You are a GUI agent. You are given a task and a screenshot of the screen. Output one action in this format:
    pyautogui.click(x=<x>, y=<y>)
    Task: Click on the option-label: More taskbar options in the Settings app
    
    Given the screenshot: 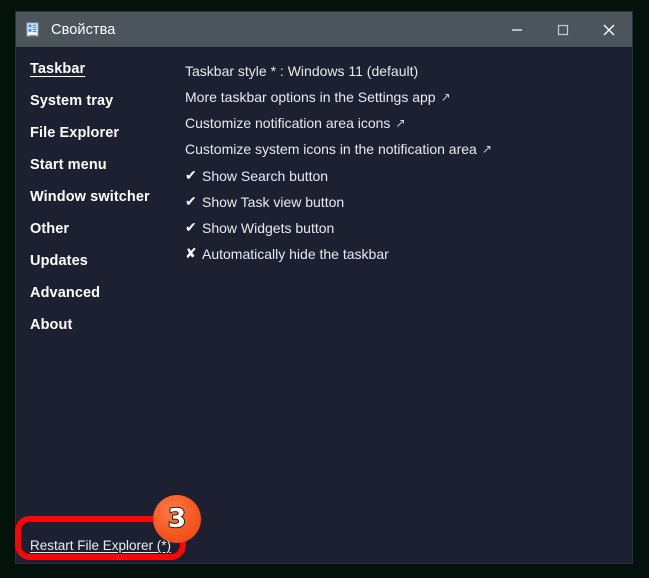 What is the action you would take?
    pyautogui.click(x=310, y=97)
    